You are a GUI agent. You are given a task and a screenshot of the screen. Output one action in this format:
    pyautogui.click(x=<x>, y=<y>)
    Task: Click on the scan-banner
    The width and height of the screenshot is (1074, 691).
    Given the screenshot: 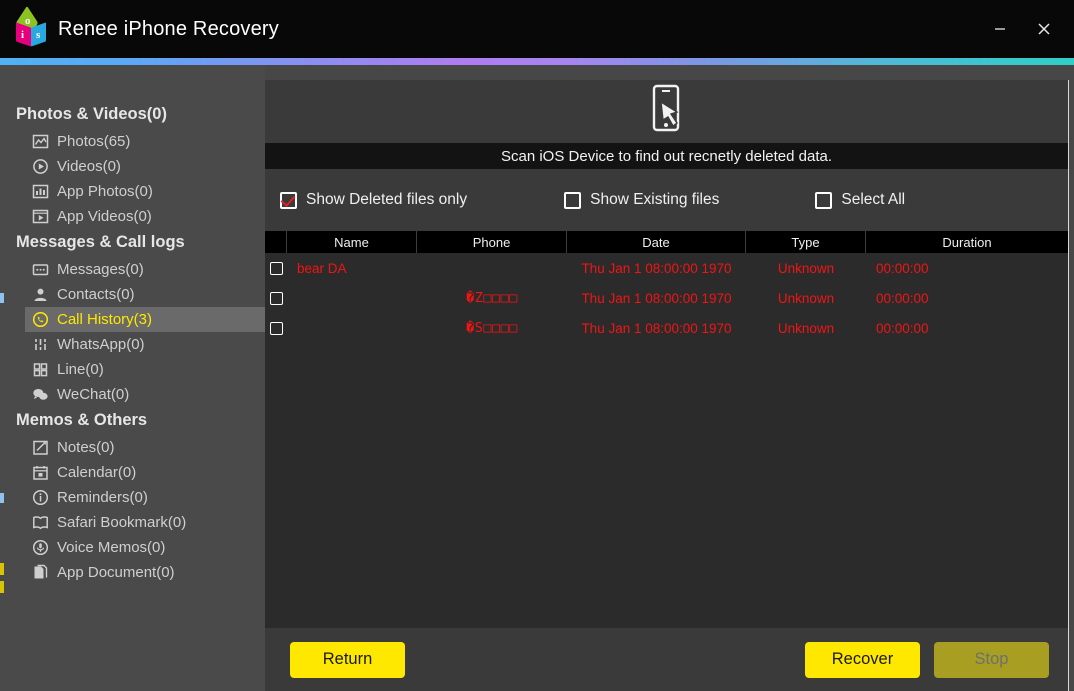 What is the action you would take?
    pyautogui.click(x=666, y=111)
    